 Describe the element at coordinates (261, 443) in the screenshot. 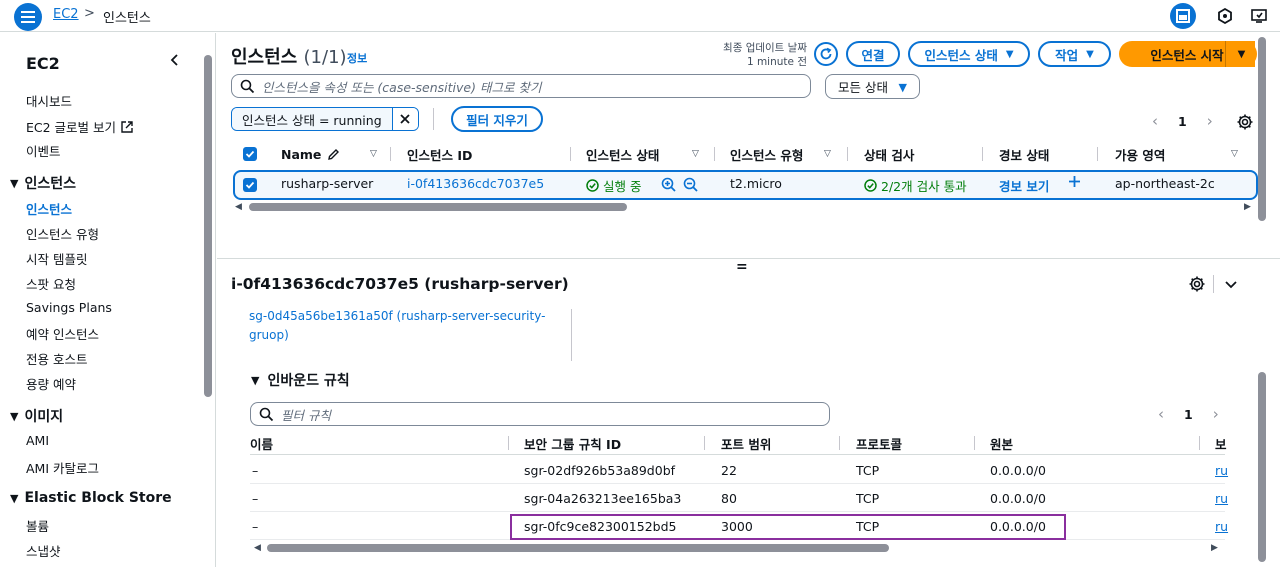

I see `col-rule-name: 이름` at that location.